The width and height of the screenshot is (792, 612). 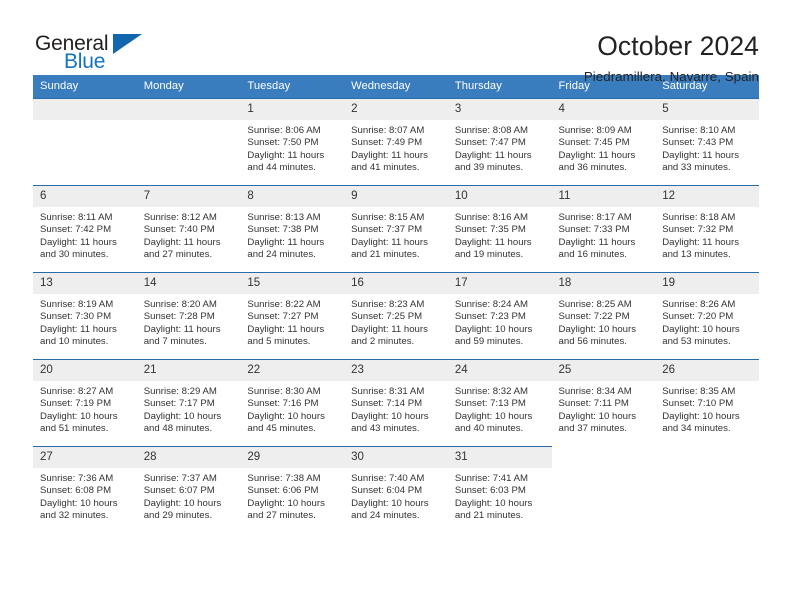 I want to click on day-number: 10, so click(x=499, y=196).